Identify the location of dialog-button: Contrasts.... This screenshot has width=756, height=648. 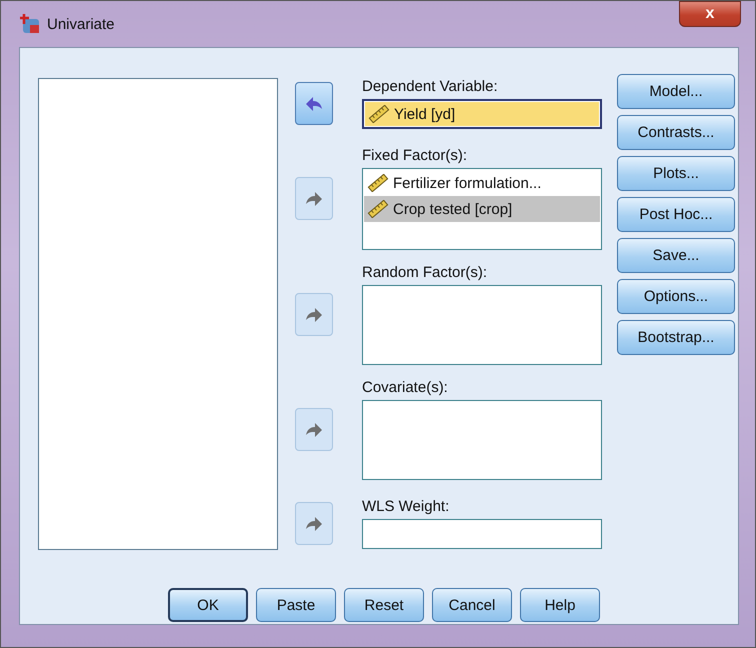
(676, 132).